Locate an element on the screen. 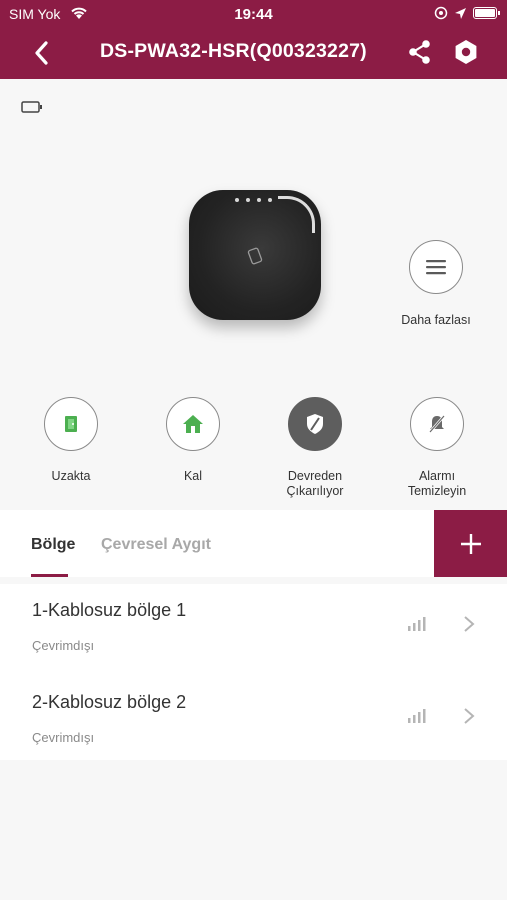  menu-icon is located at coordinates (436, 267).